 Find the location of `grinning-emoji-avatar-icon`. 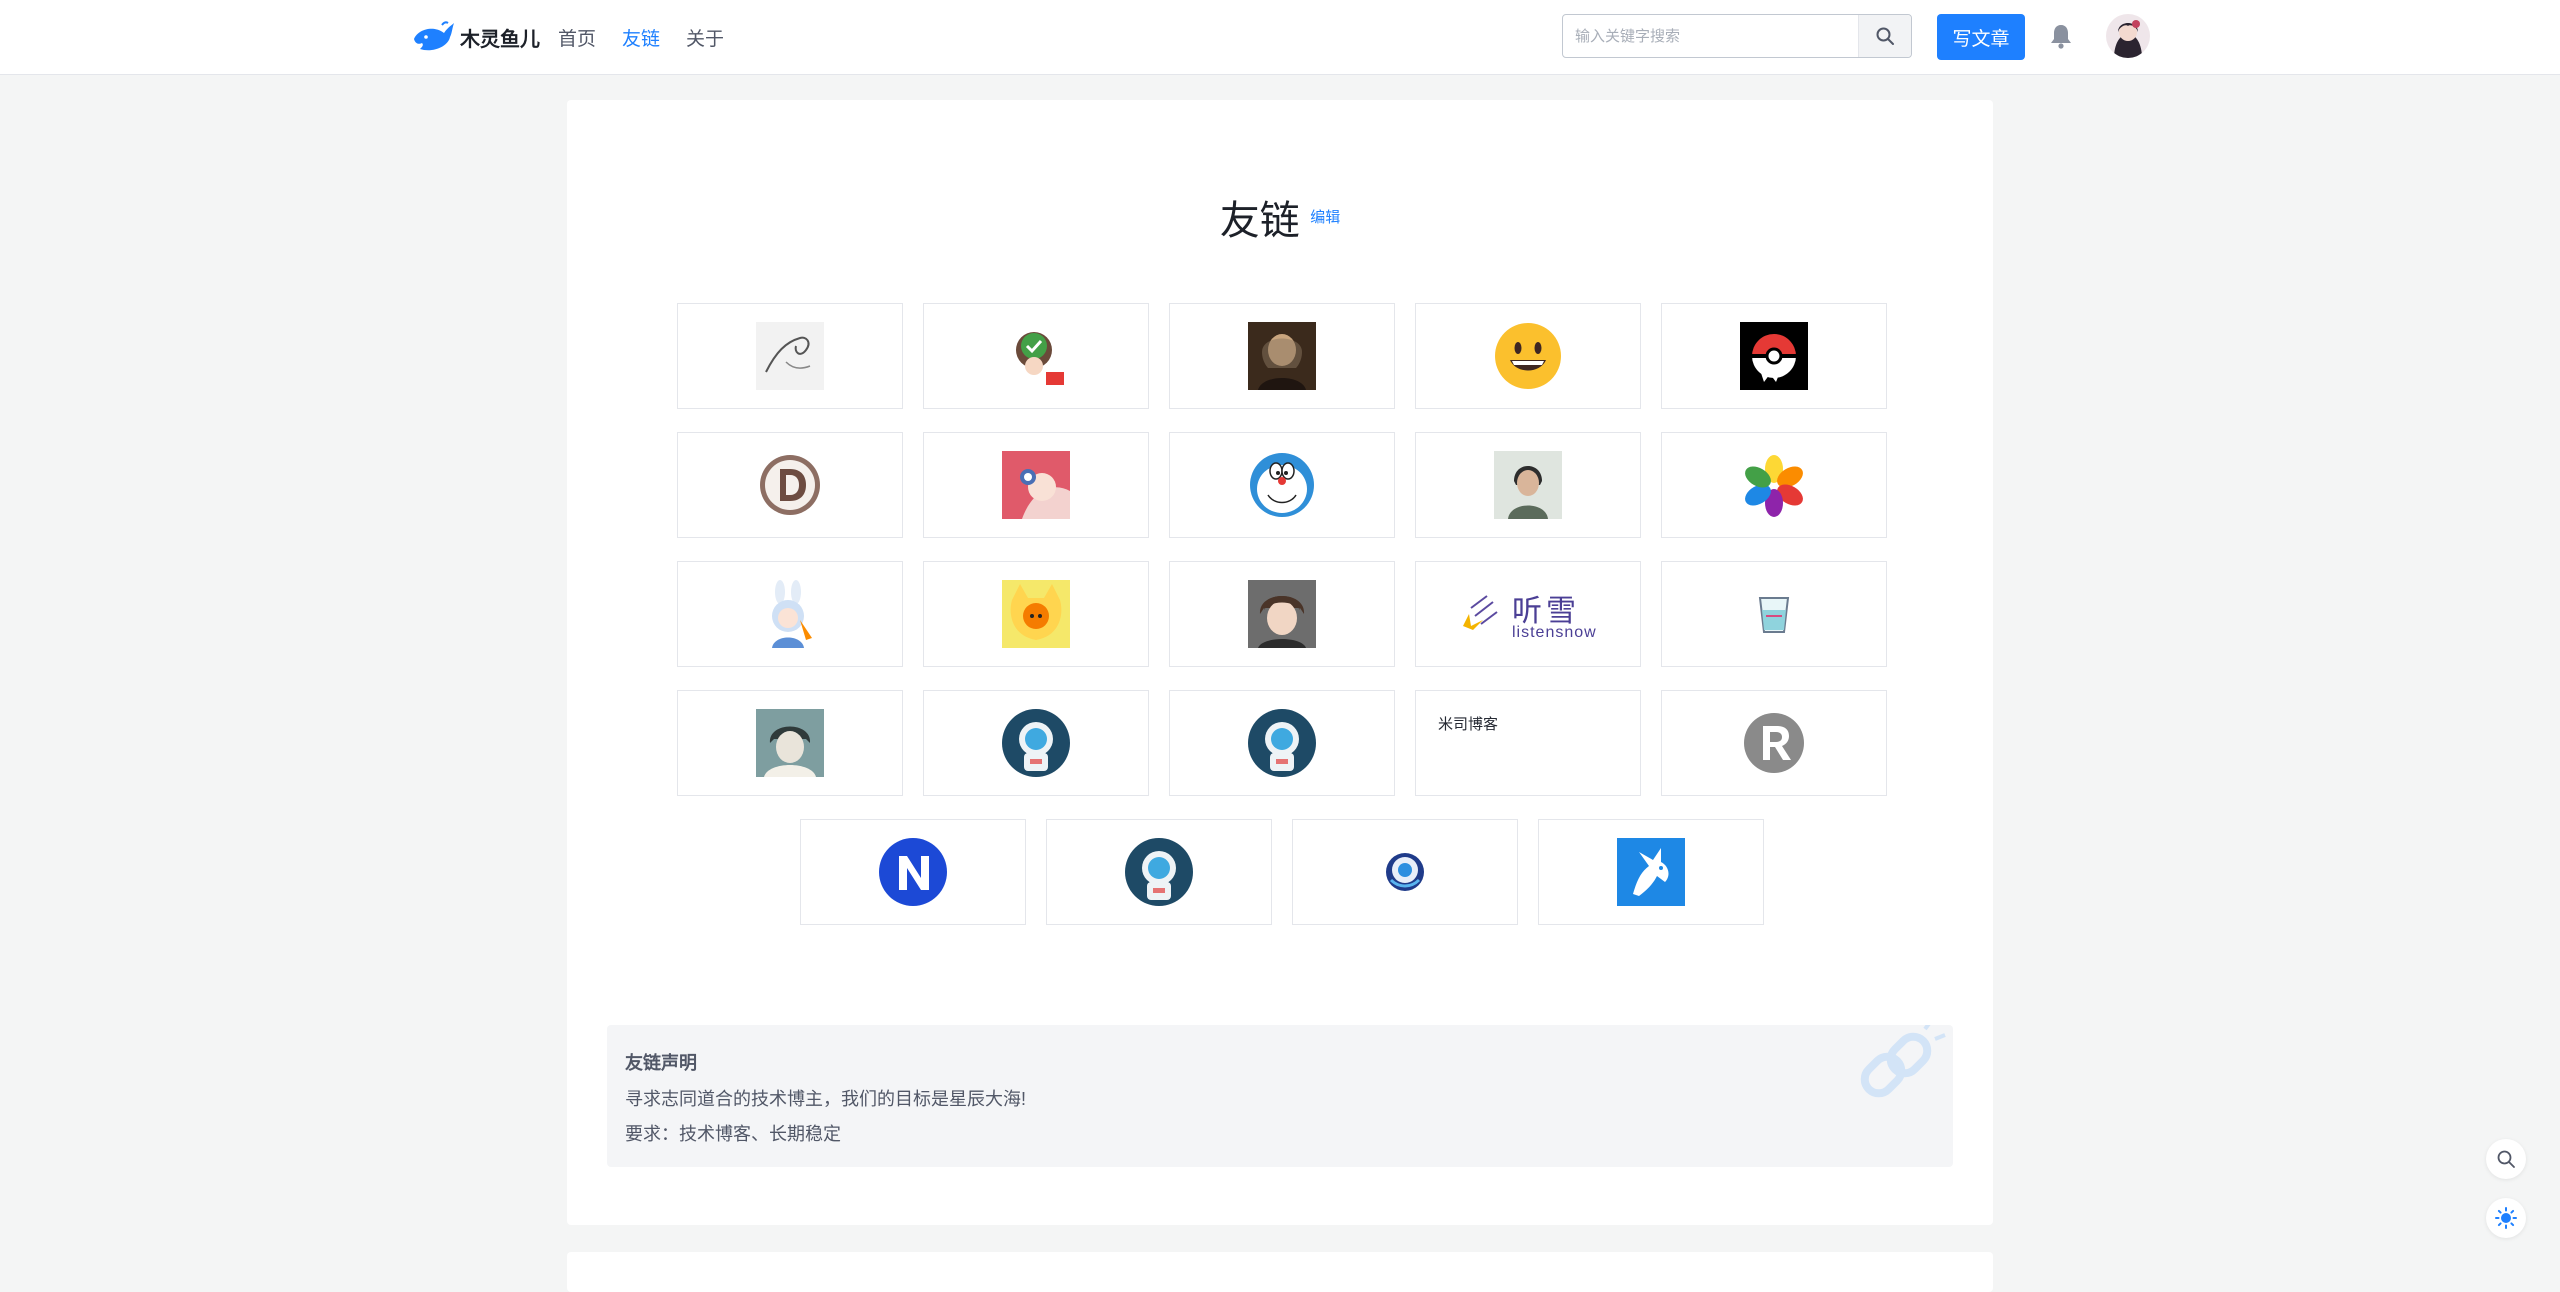

grinning-emoji-avatar-icon is located at coordinates (1528, 356).